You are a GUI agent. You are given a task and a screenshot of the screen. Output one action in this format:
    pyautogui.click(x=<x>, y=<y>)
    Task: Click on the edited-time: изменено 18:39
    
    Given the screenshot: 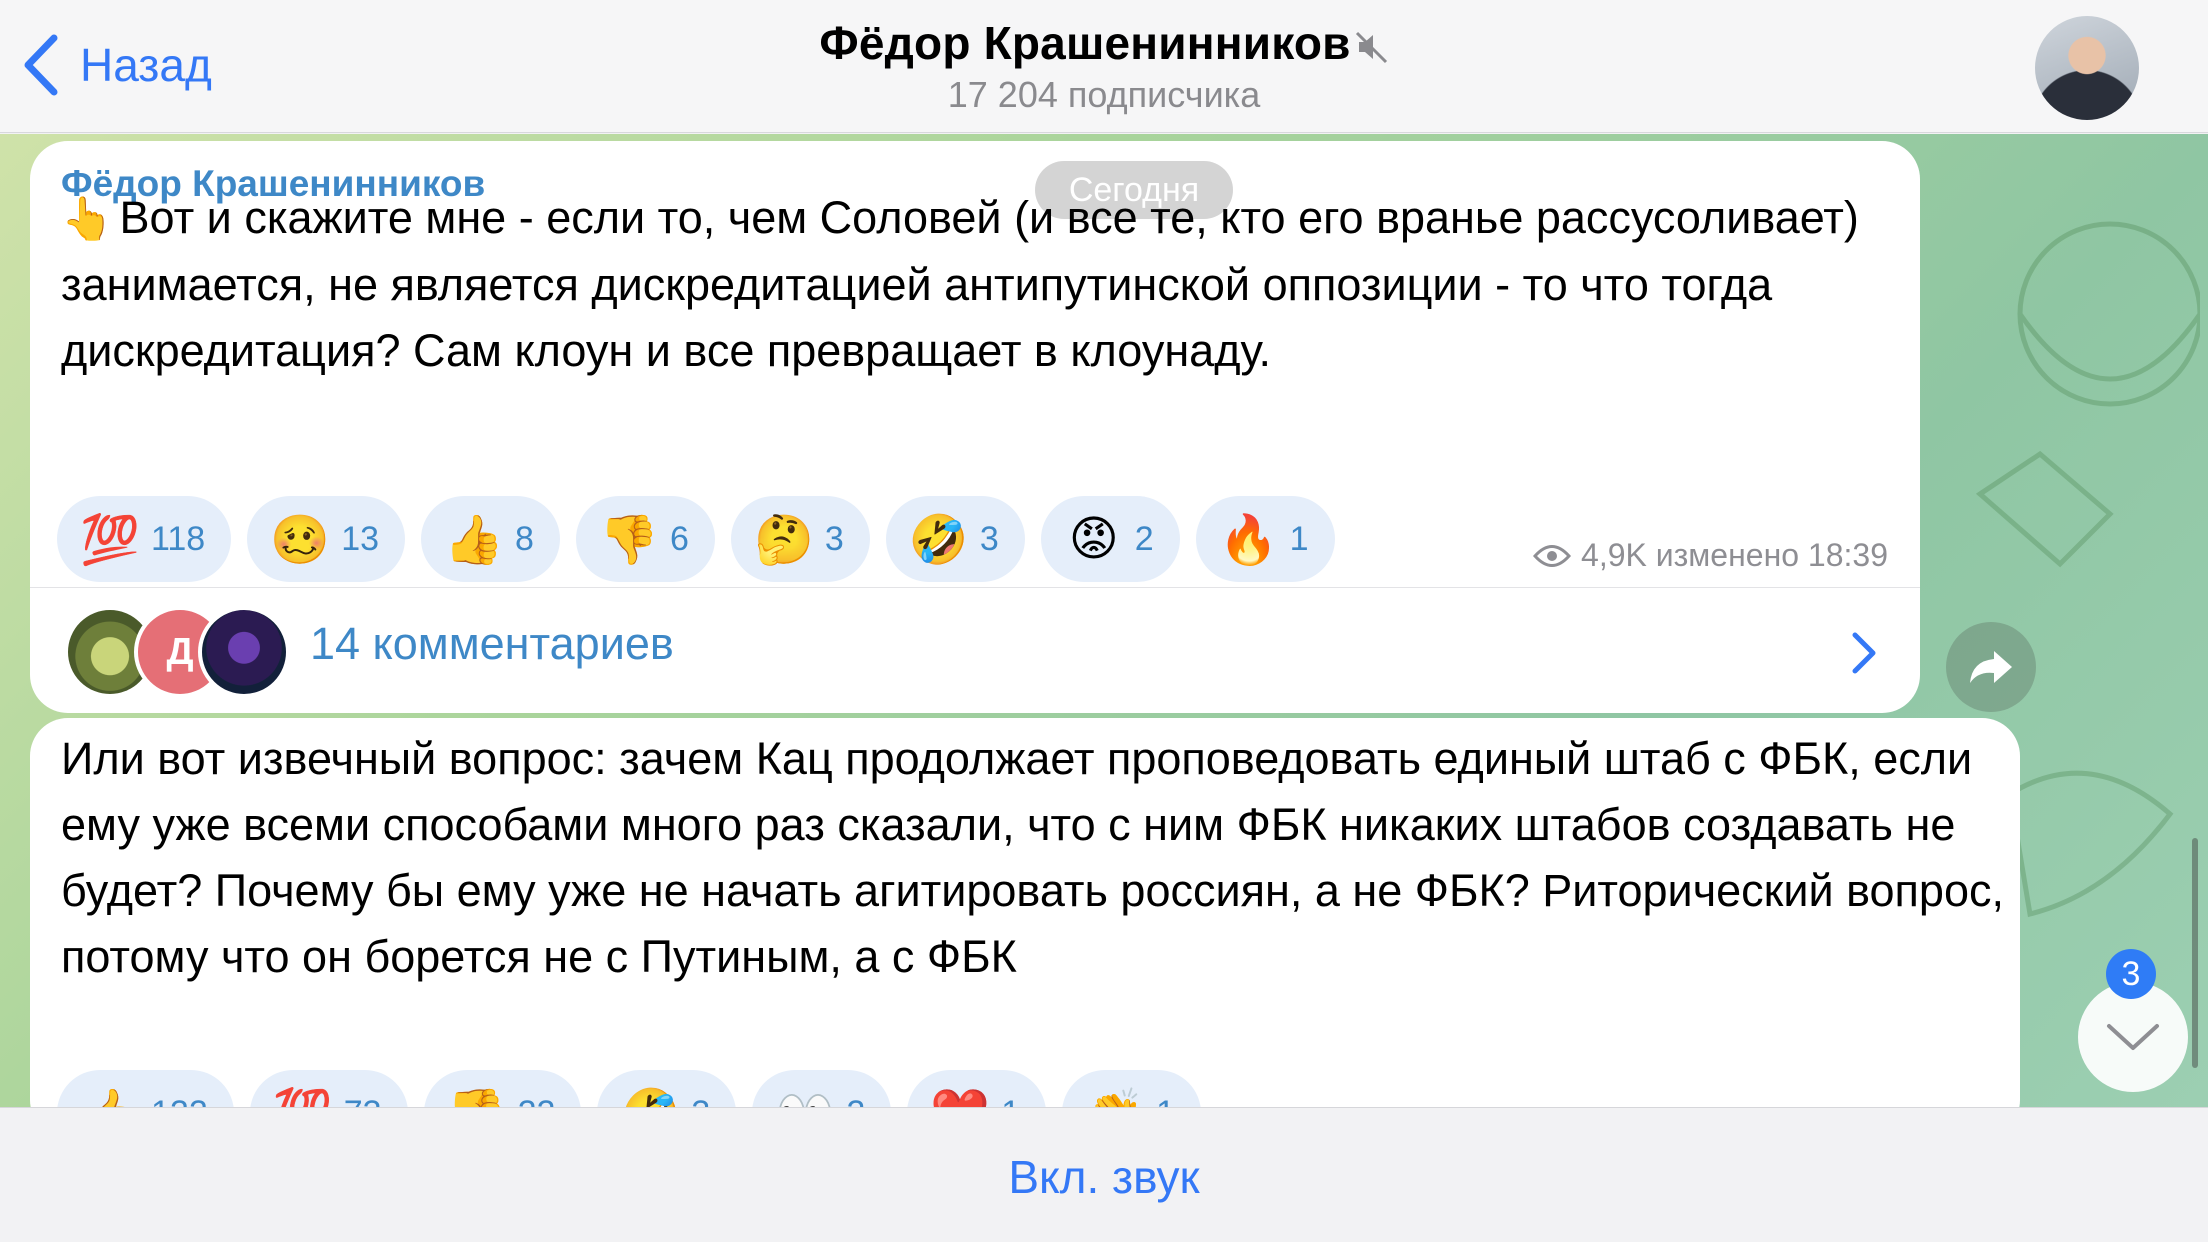 What is the action you would take?
    pyautogui.click(x=1771, y=555)
    